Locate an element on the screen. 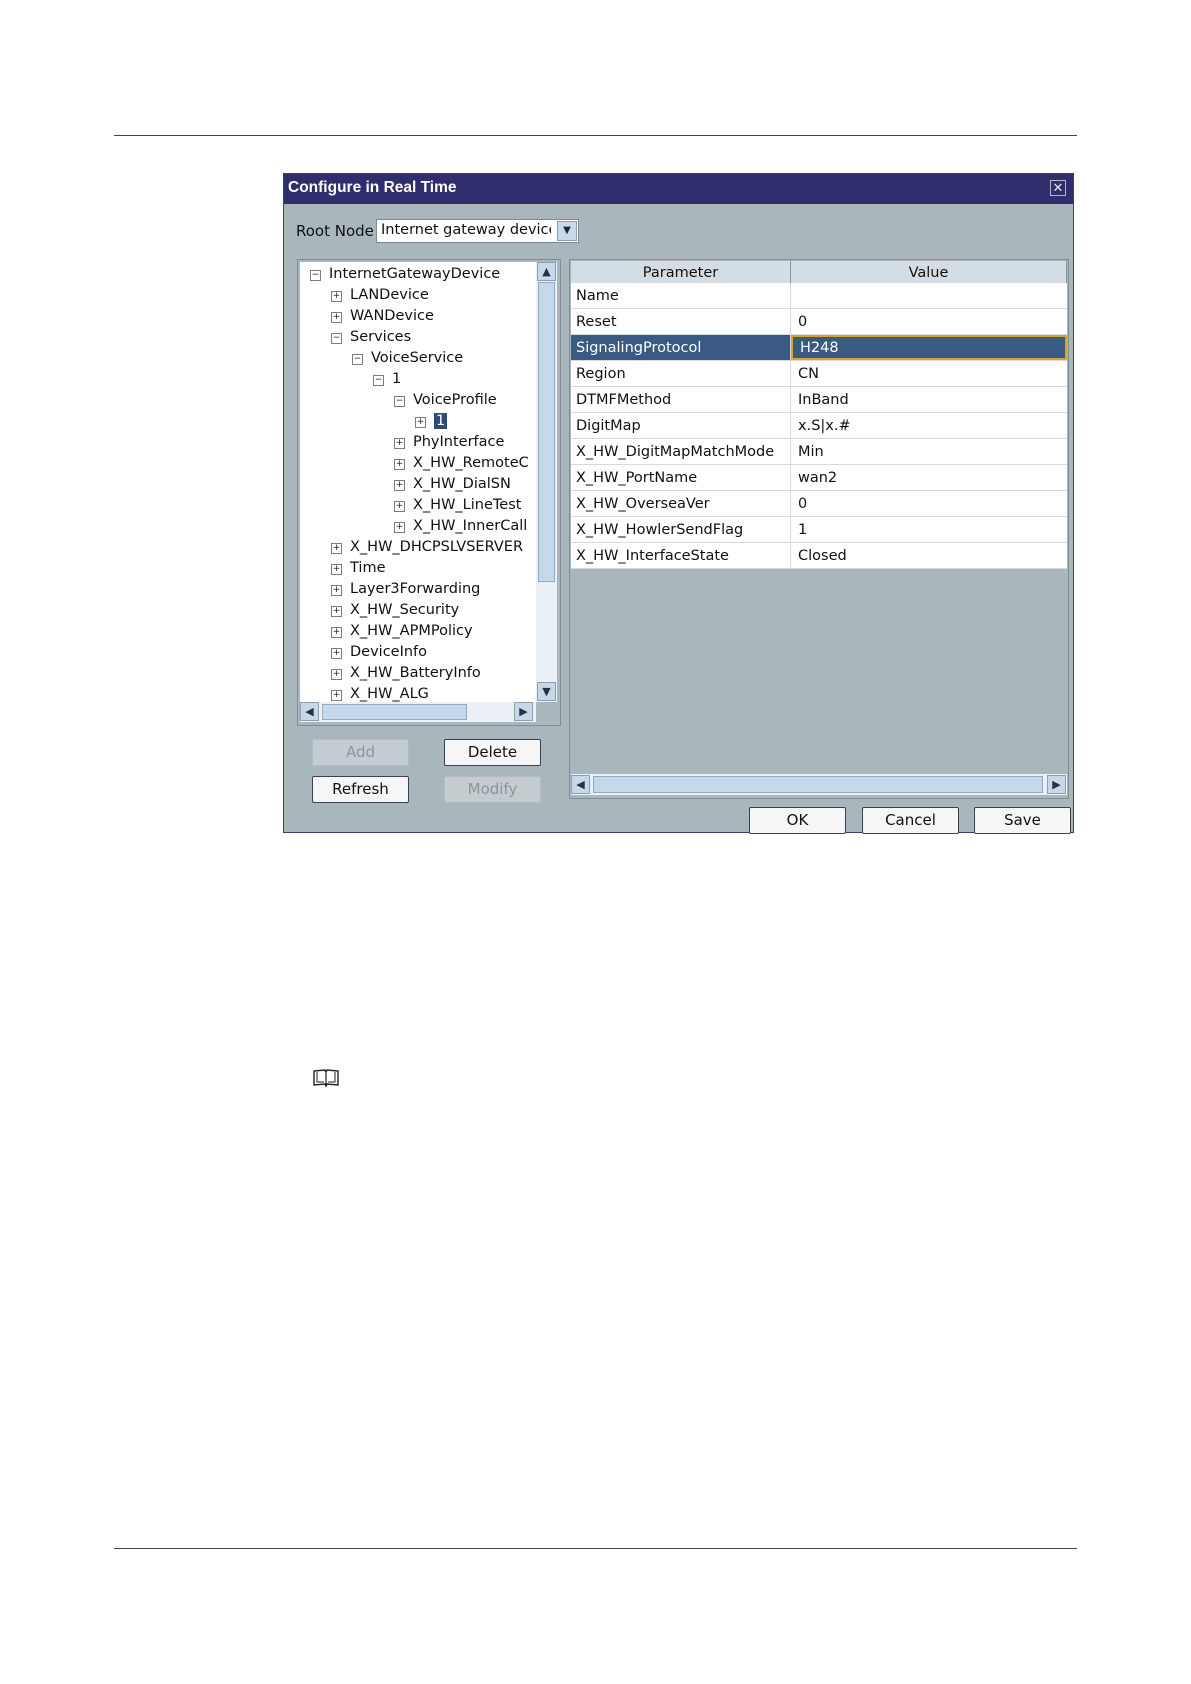 The height and width of the screenshot is (1684, 1191). add-button: Add is located at coordinates (360, 752).